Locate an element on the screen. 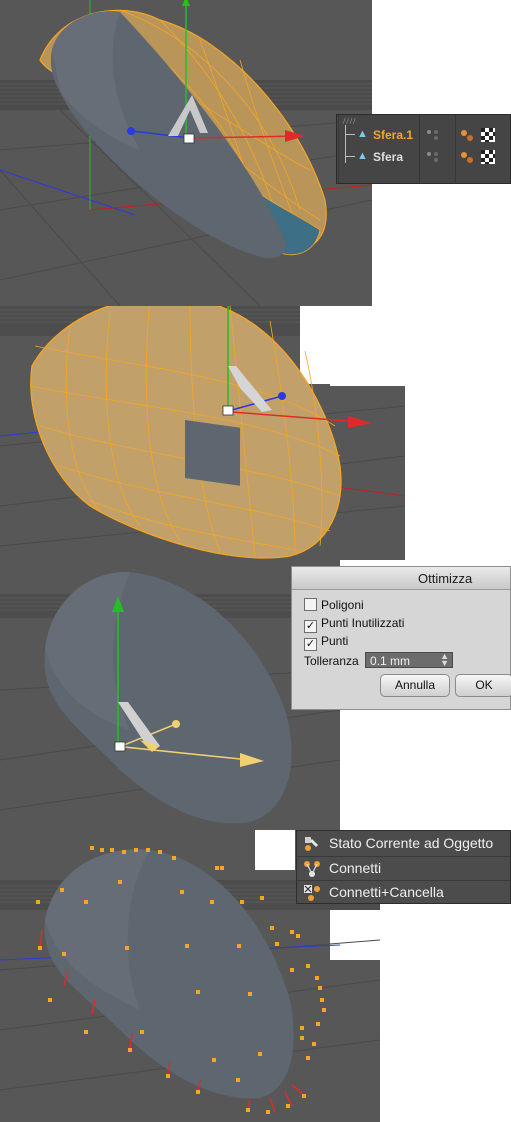 The height and width of the screenshot is (1122, 511). object-row-sfera: ▲ Sfera is located at coordinates (424, 157).